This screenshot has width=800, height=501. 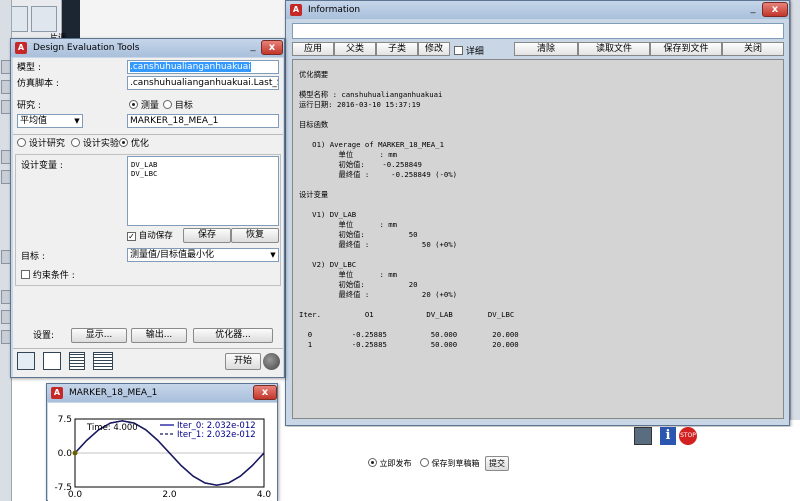 I want to click on design-variable-item: DV_LBC, so click(x=144, y=173).